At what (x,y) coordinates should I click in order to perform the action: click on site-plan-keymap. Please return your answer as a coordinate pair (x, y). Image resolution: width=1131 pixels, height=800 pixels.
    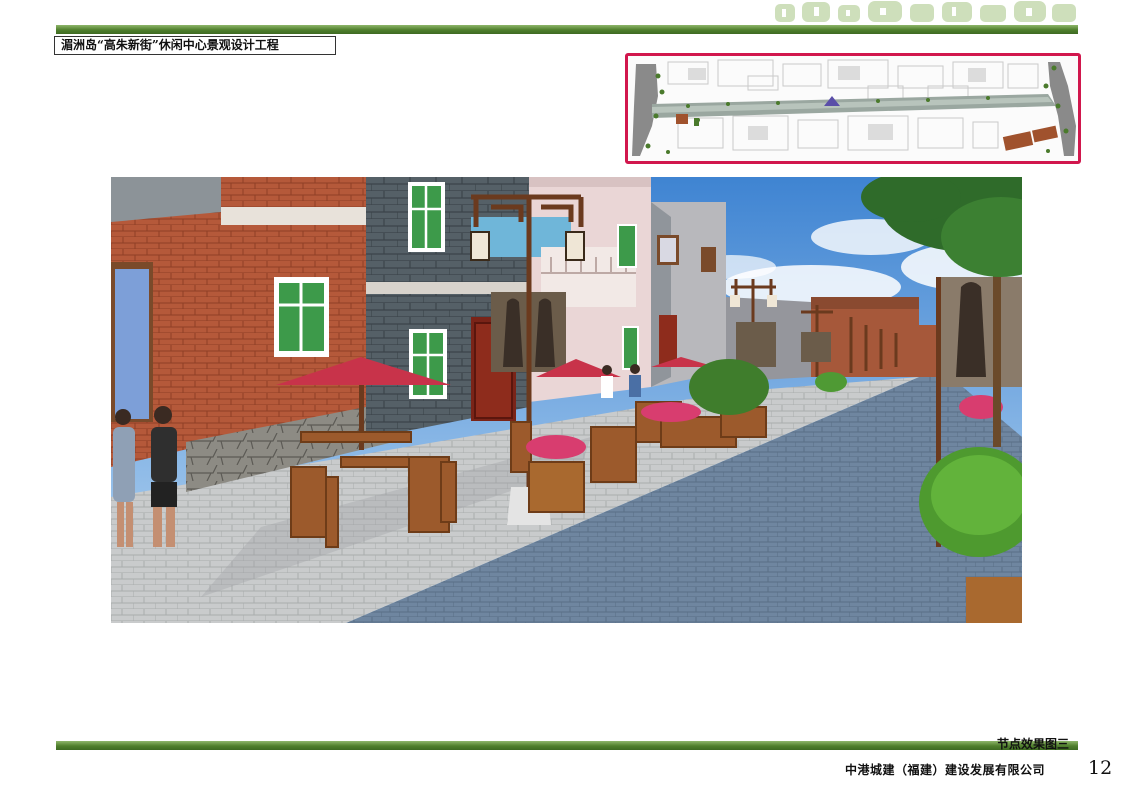
    Looking at the image, I should click on (853, 108).